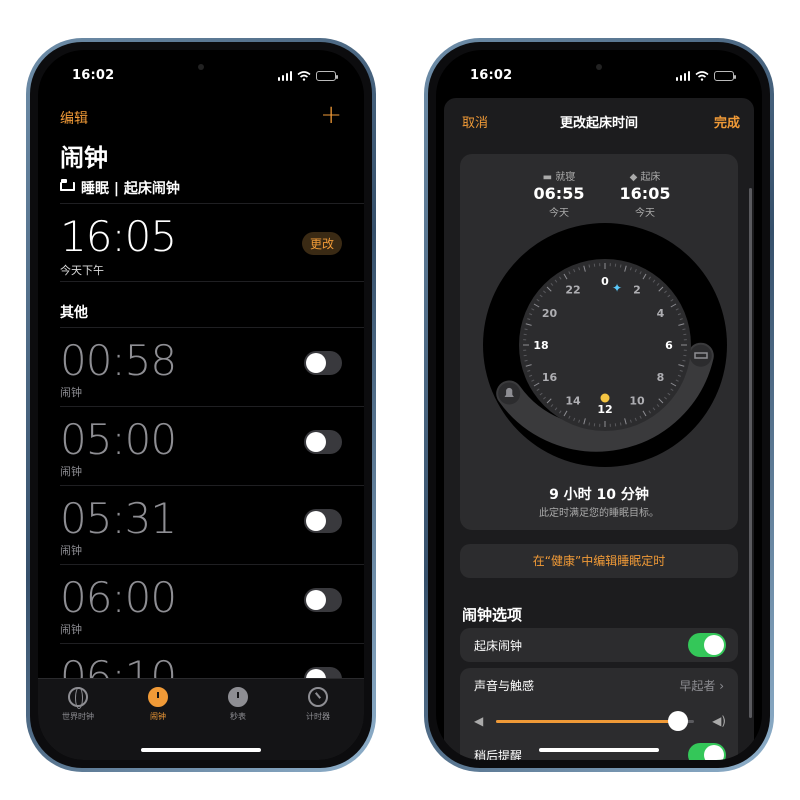 This screenshot has height=800, width=800. Describe the element at coordinates (498, 754) in the screenshot. I see `snooze-label: 稍后提醒` at that location.